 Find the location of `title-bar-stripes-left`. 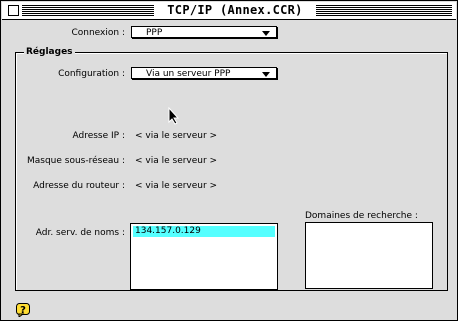

title-bar-stripes-left is located at coordinates (88, 10).